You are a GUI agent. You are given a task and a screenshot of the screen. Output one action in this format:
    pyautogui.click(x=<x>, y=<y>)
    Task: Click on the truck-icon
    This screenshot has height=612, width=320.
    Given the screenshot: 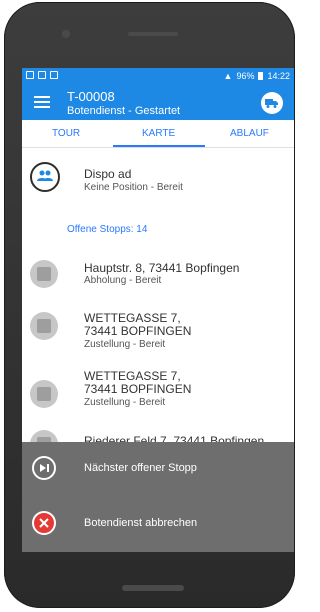 What is the action you would take?
    pyautogui.click(x=271, y=103)
    